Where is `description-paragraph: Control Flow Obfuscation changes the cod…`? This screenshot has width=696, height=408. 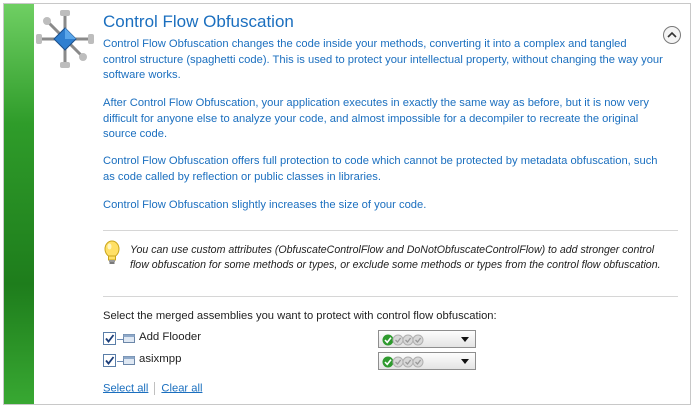 description-paragraph: Control Flow Obfuscation changes the cod… is located at coordinates (383, 59).